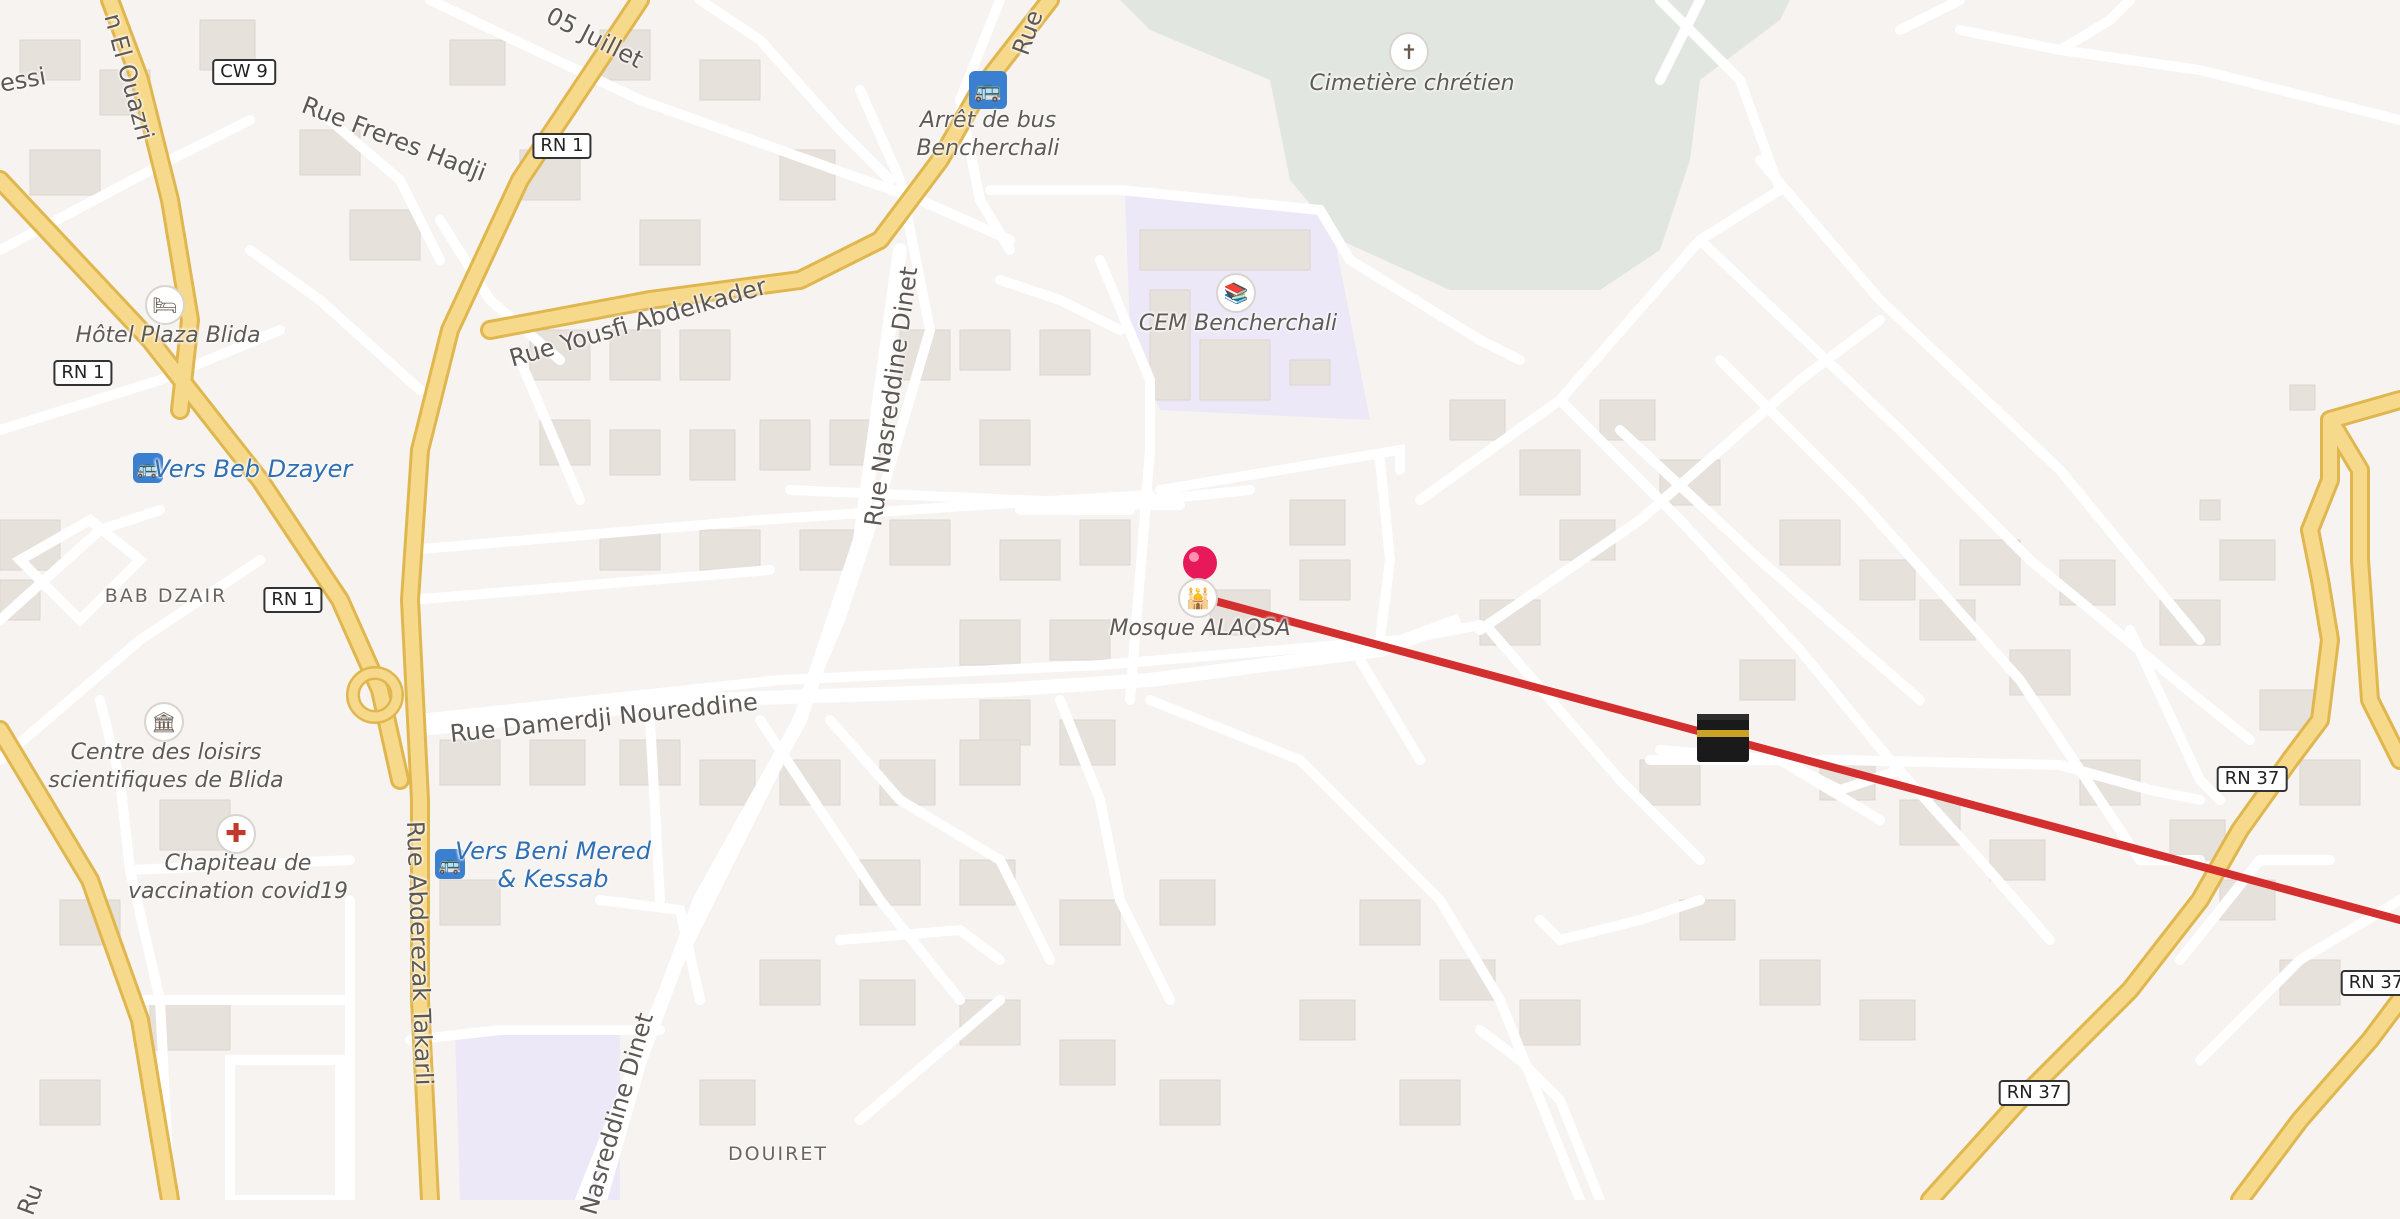  Describe the element at coordinates (168, 336) in the screenshot. I see `place-label-hotel: Hôtel Plaza Blida` at that location.